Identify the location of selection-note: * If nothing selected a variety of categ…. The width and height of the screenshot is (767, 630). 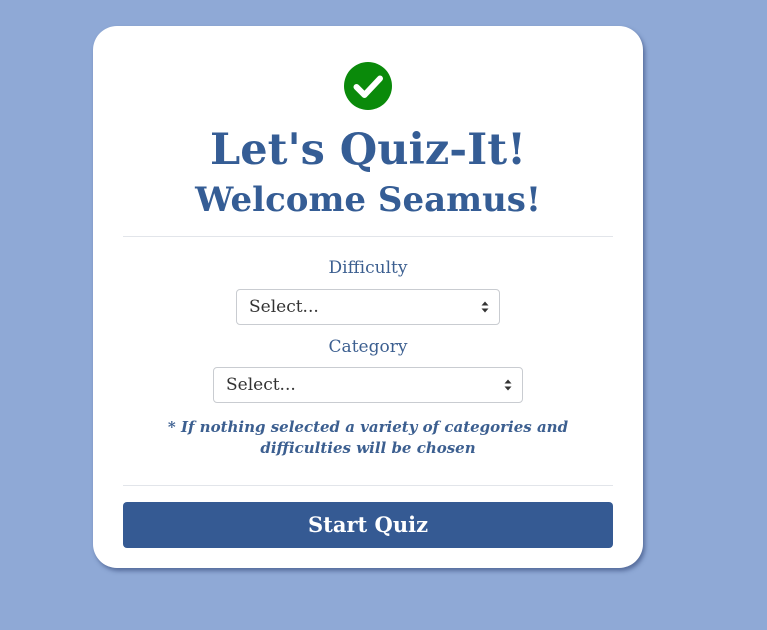
(368, 437).